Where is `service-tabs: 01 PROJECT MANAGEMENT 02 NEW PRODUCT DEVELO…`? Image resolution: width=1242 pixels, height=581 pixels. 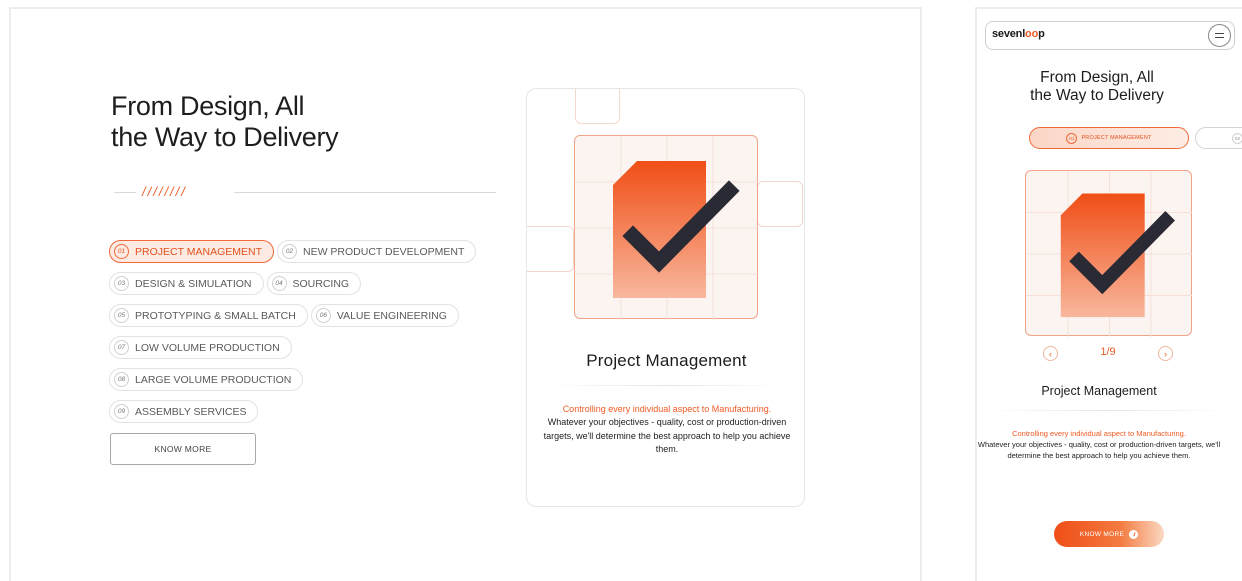 service-tabs: 01 PROJECT MANAGEMENT 02 NEW PRODUCT DEVELO… is located at coordinates (299, 336).